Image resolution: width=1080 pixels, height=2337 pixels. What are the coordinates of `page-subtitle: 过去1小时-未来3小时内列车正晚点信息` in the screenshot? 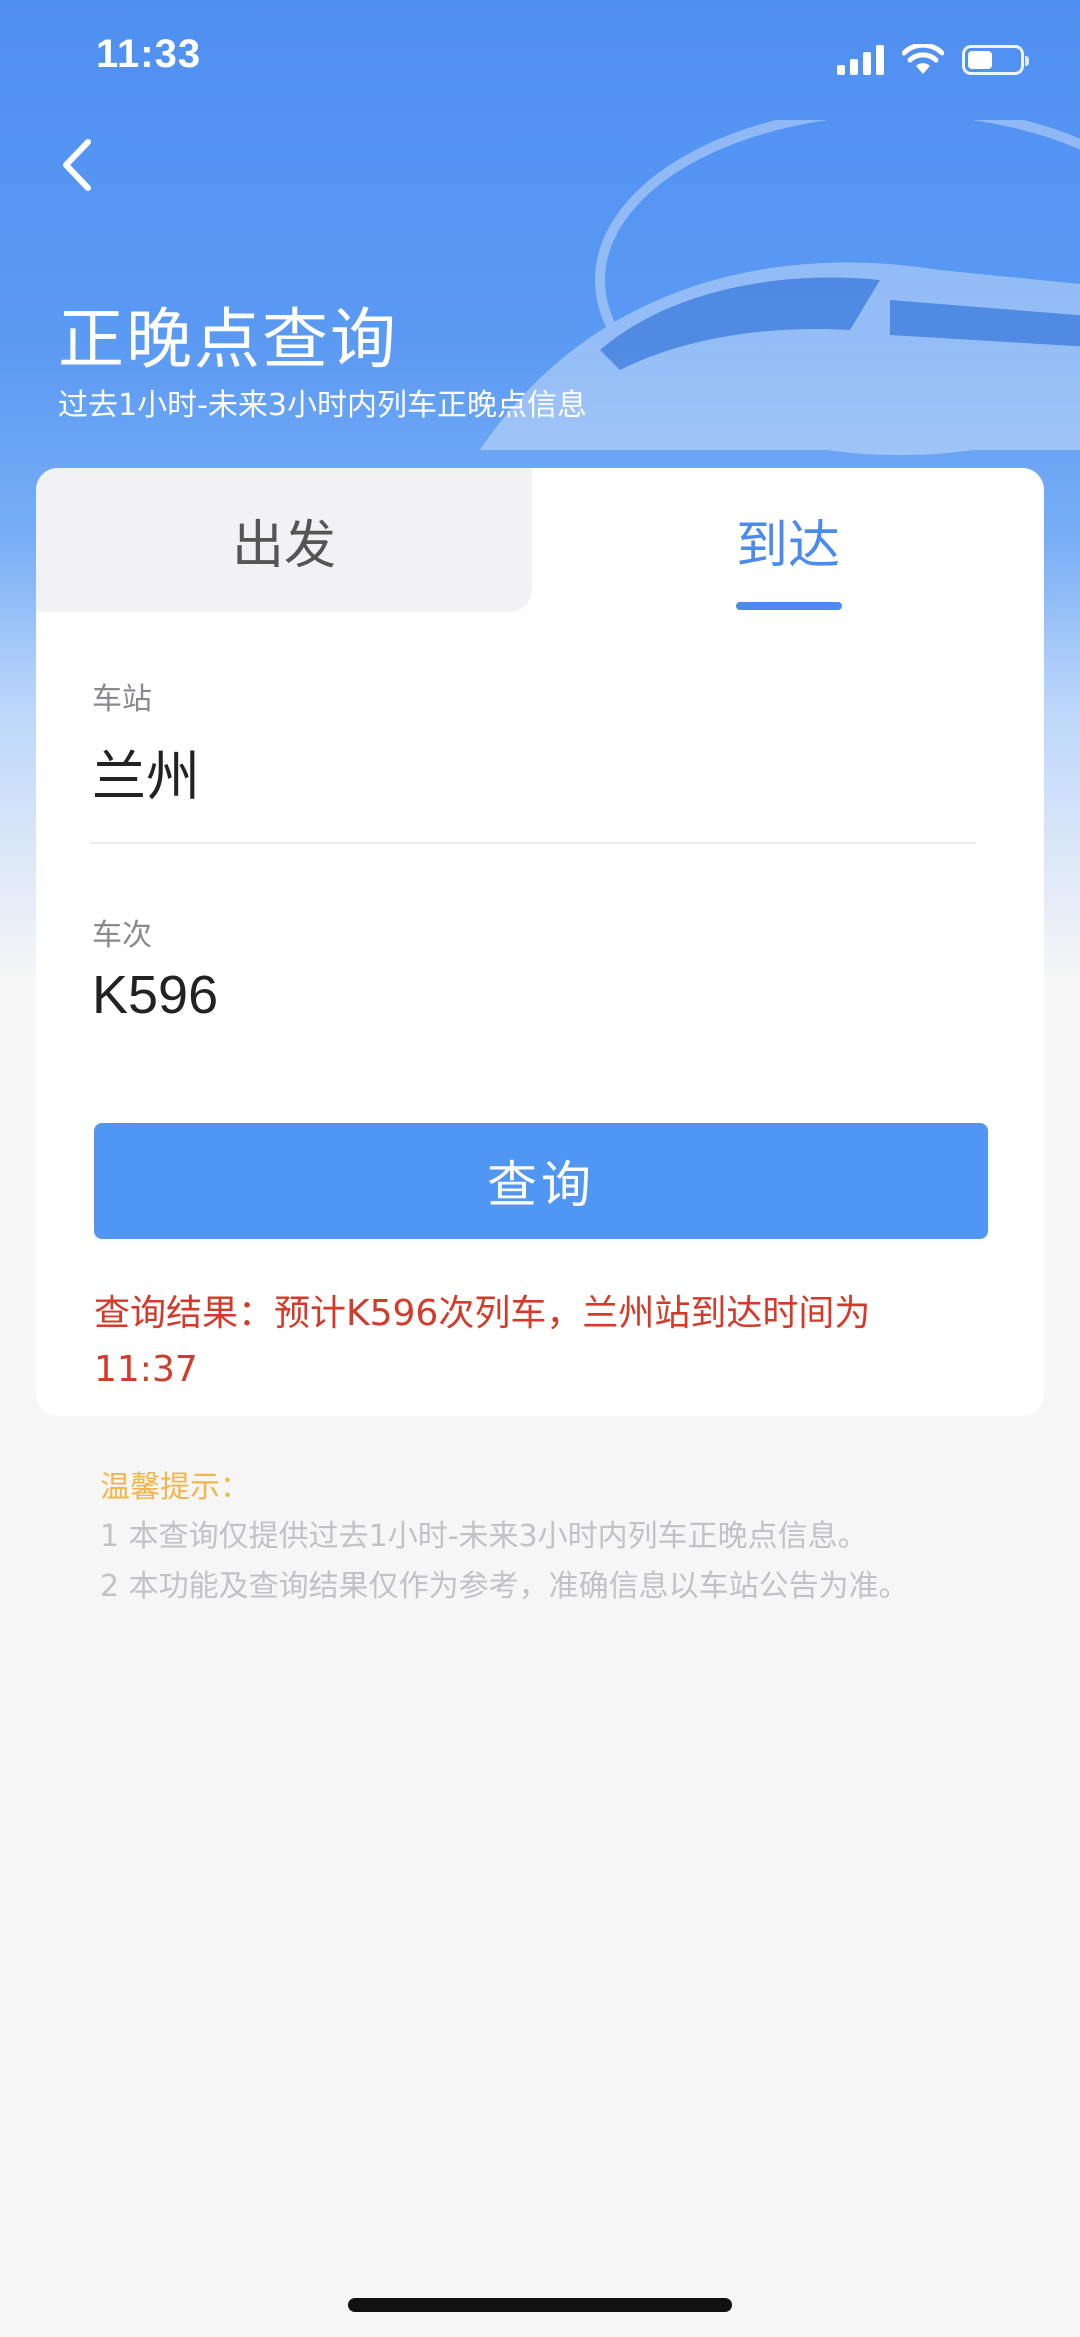 It's located at (322, 405).